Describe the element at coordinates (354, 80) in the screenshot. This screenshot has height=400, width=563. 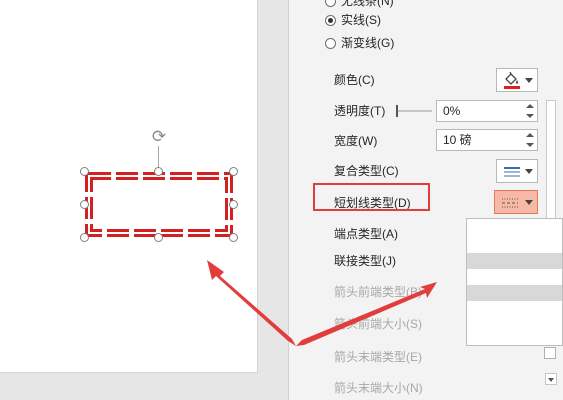
I see `color-label: 颜色(C)` at that location.